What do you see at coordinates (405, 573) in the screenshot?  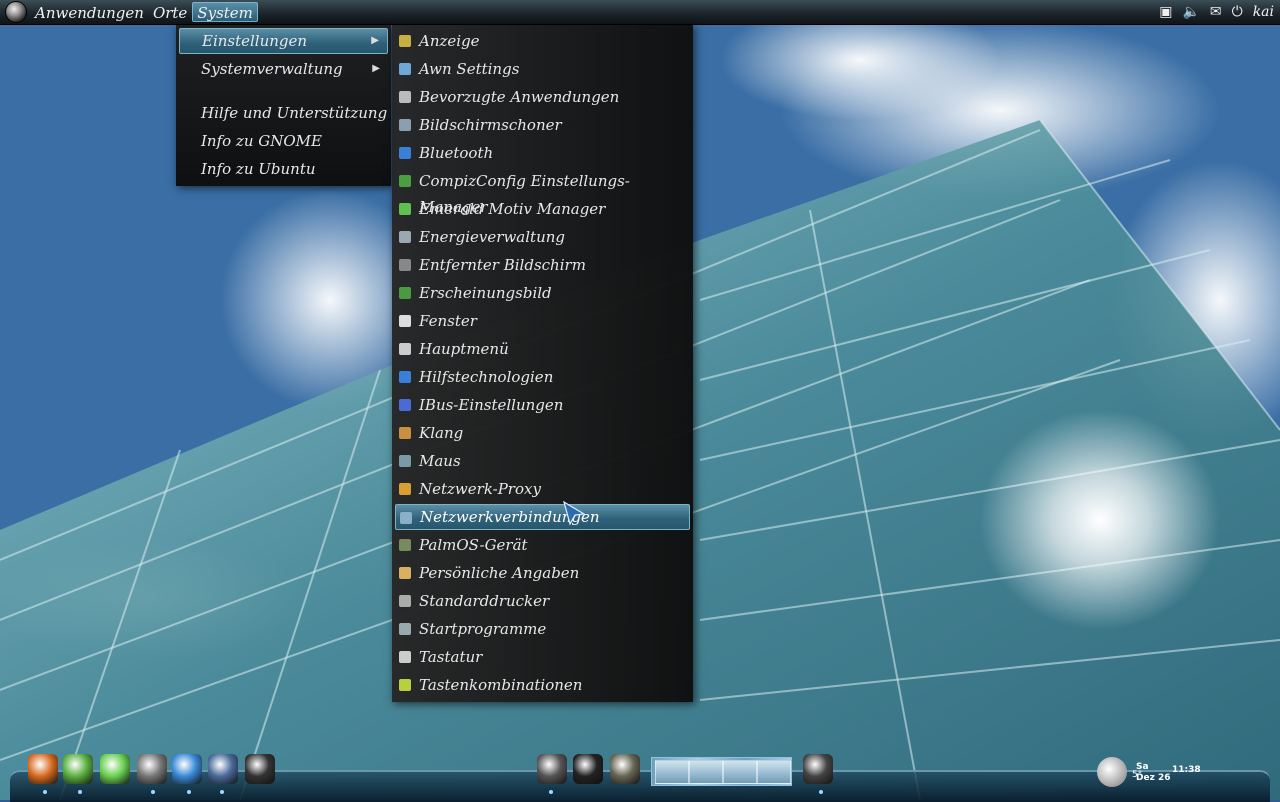 I see `personal-info-icon` at bounding box center [405, 573].